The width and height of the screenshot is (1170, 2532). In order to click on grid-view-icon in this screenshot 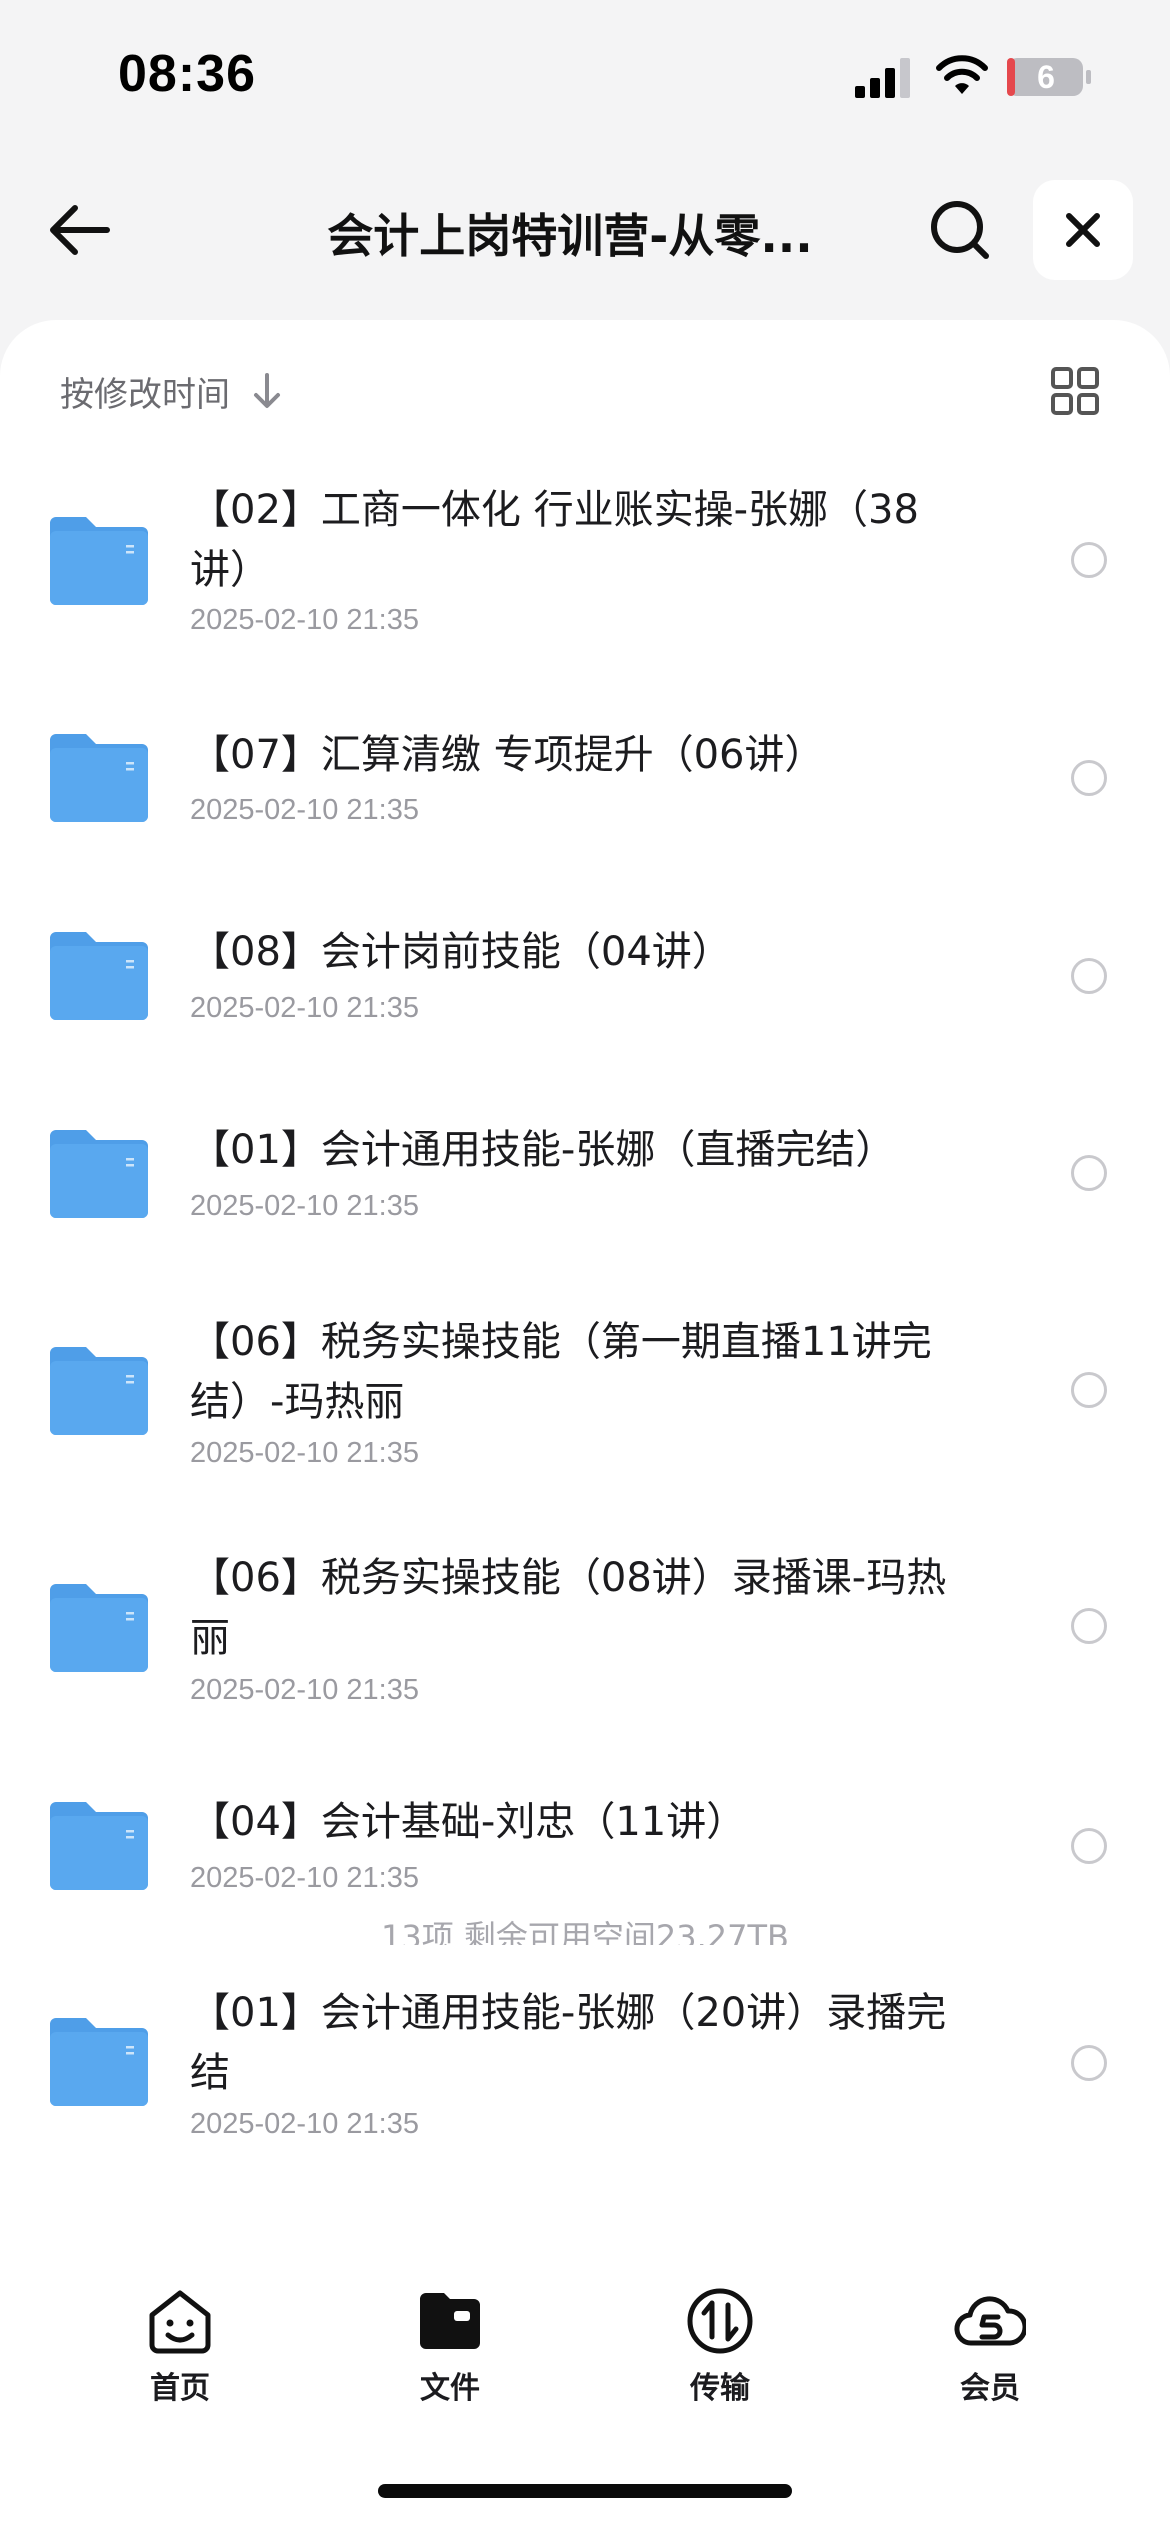, I will do `click(1075, 391)`.